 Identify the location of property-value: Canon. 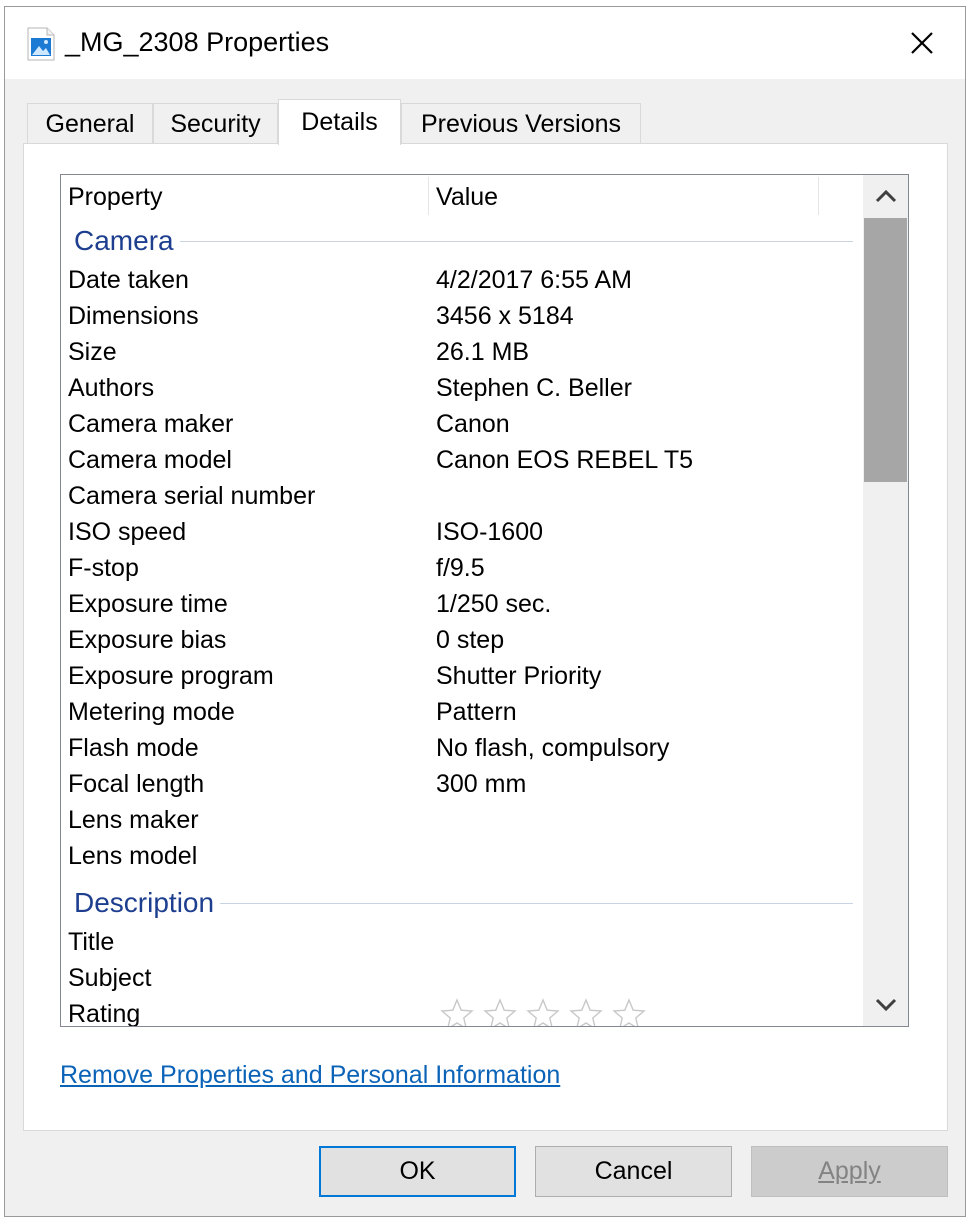
(473, 424).